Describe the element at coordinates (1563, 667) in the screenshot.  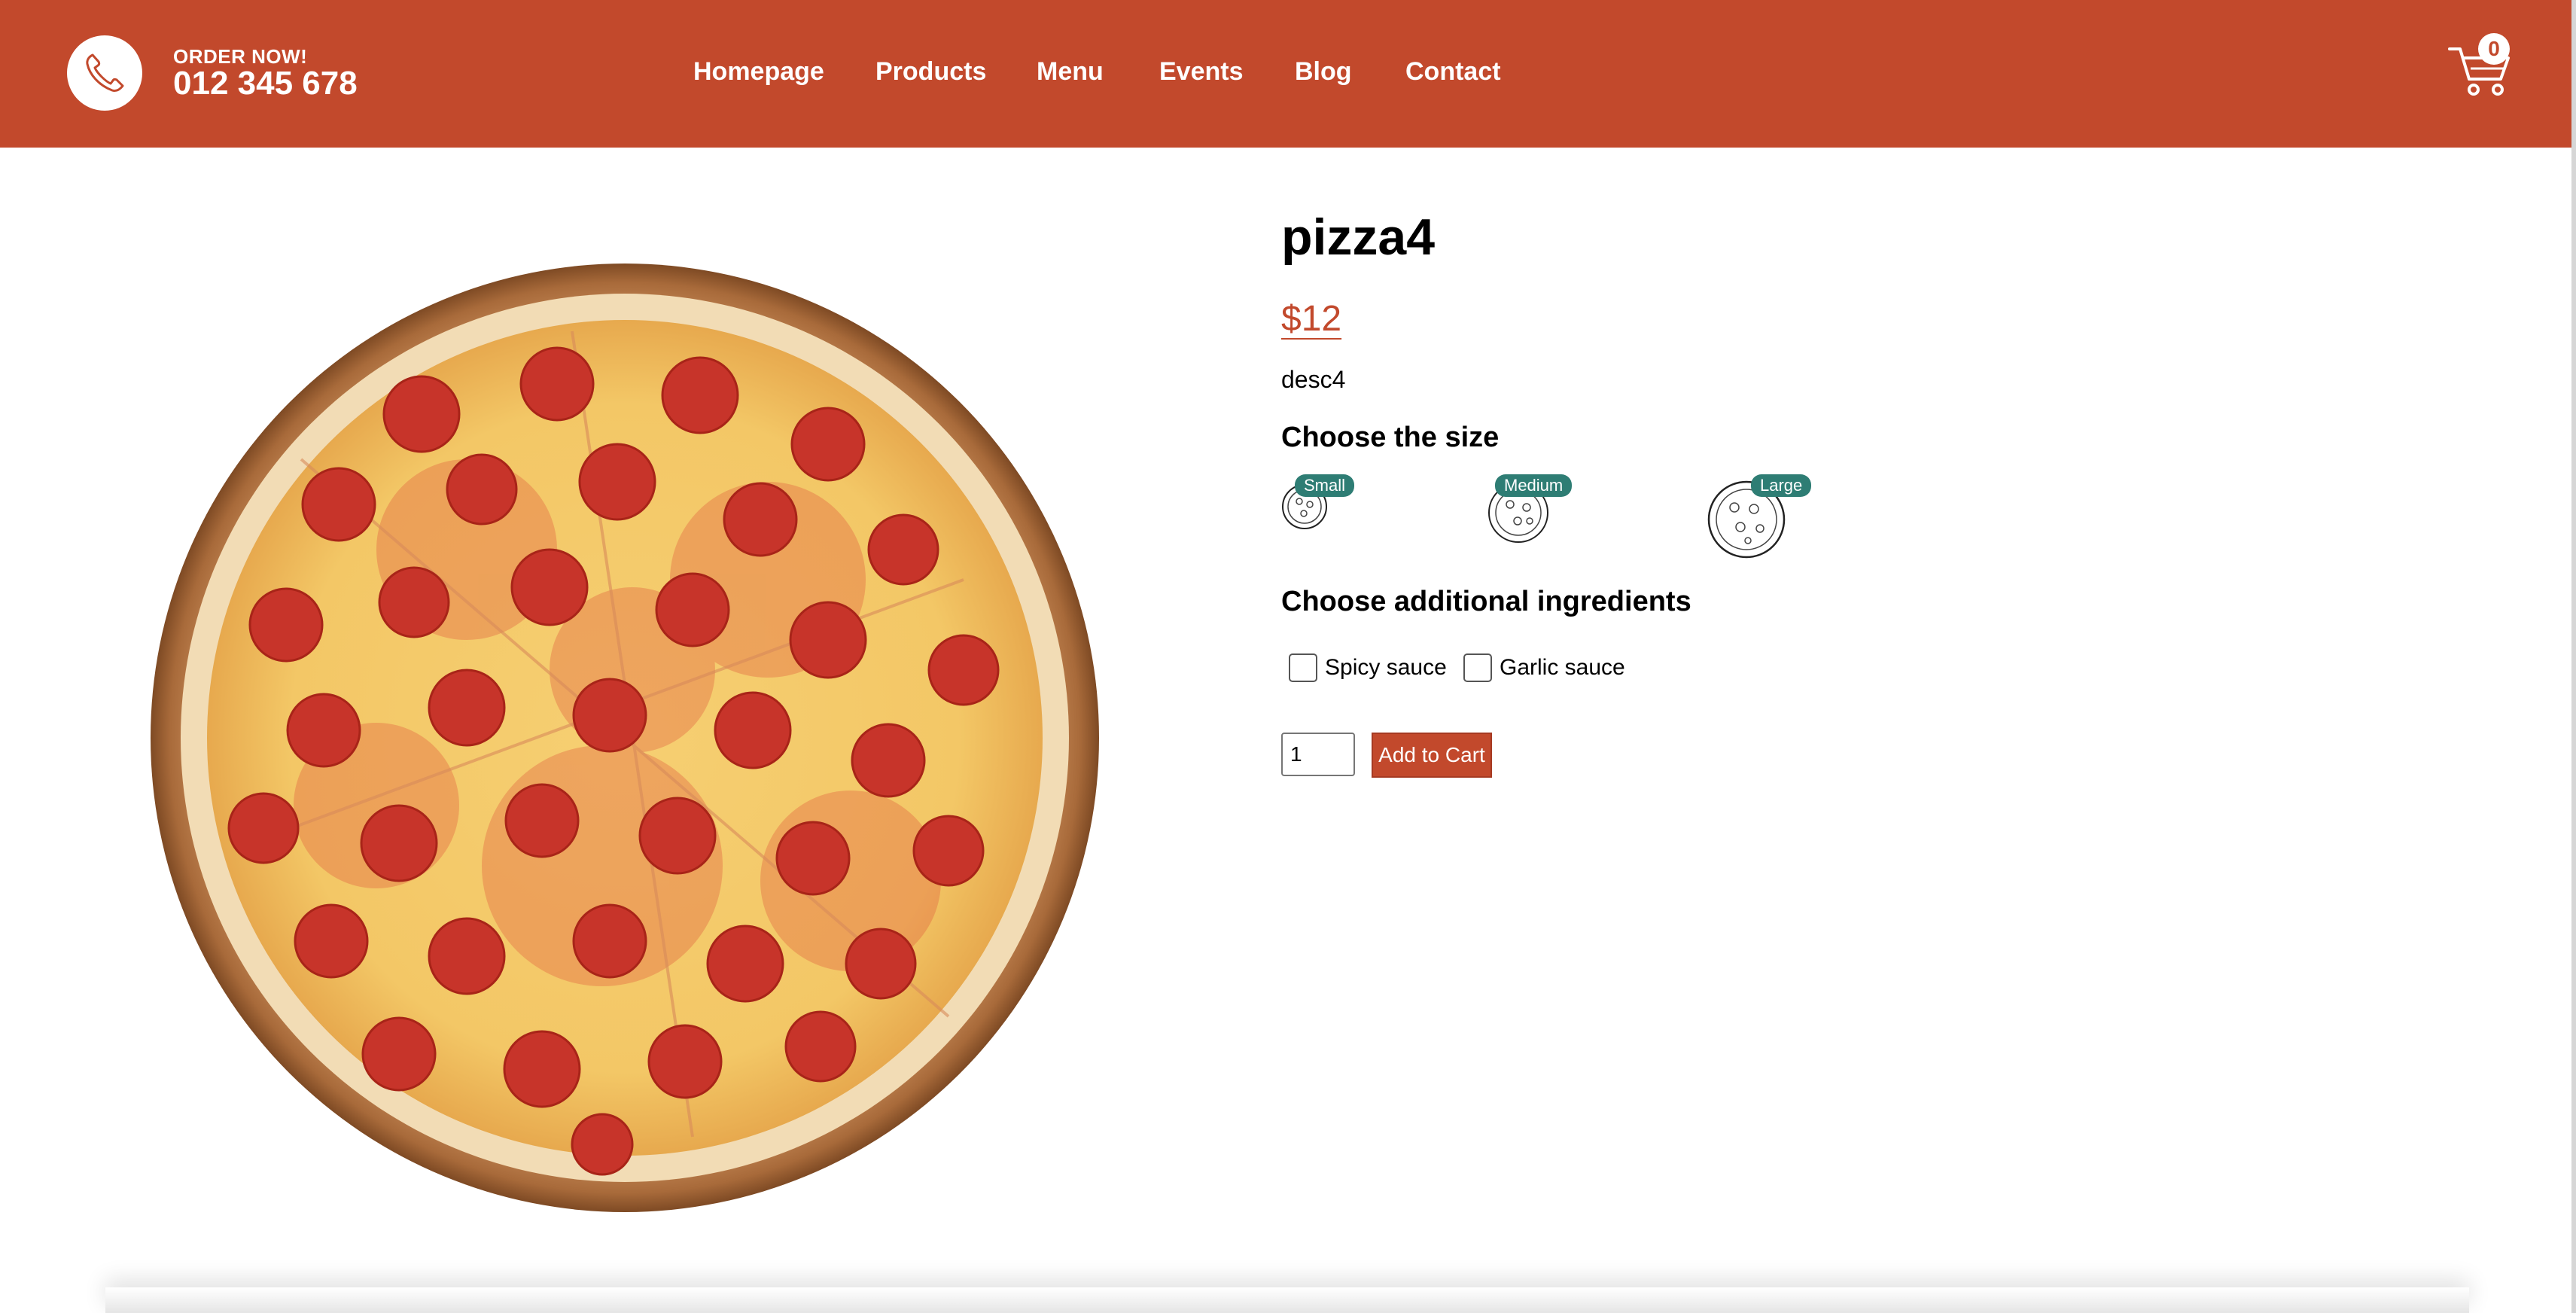
I see `garlic-sauce-label: Garlic sauce` at that location.